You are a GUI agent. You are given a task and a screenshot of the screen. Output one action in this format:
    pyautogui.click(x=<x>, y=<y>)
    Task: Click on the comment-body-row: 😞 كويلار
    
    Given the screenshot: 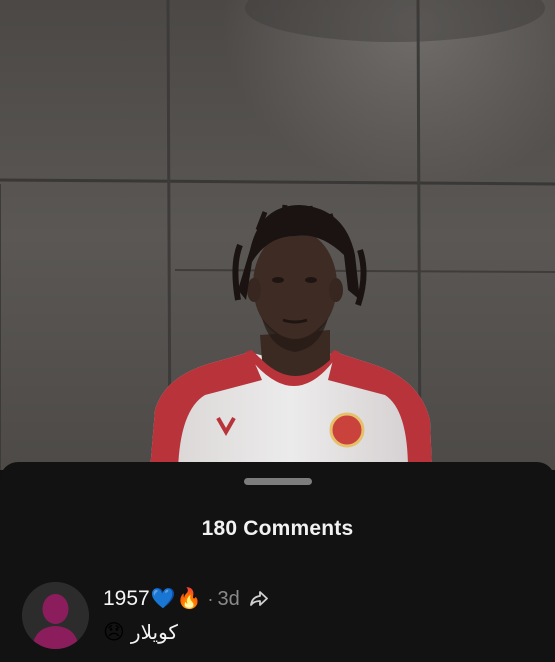 What is the action you would take?
    pyautogui.click(x=140, y=632)
    